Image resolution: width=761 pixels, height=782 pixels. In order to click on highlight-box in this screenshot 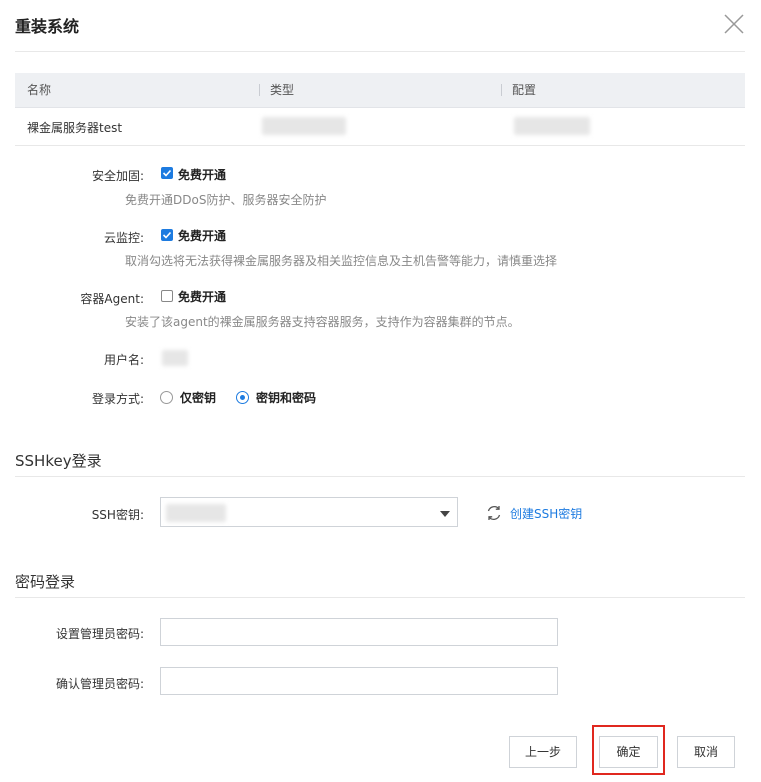, I will do `click(628, 750)`.